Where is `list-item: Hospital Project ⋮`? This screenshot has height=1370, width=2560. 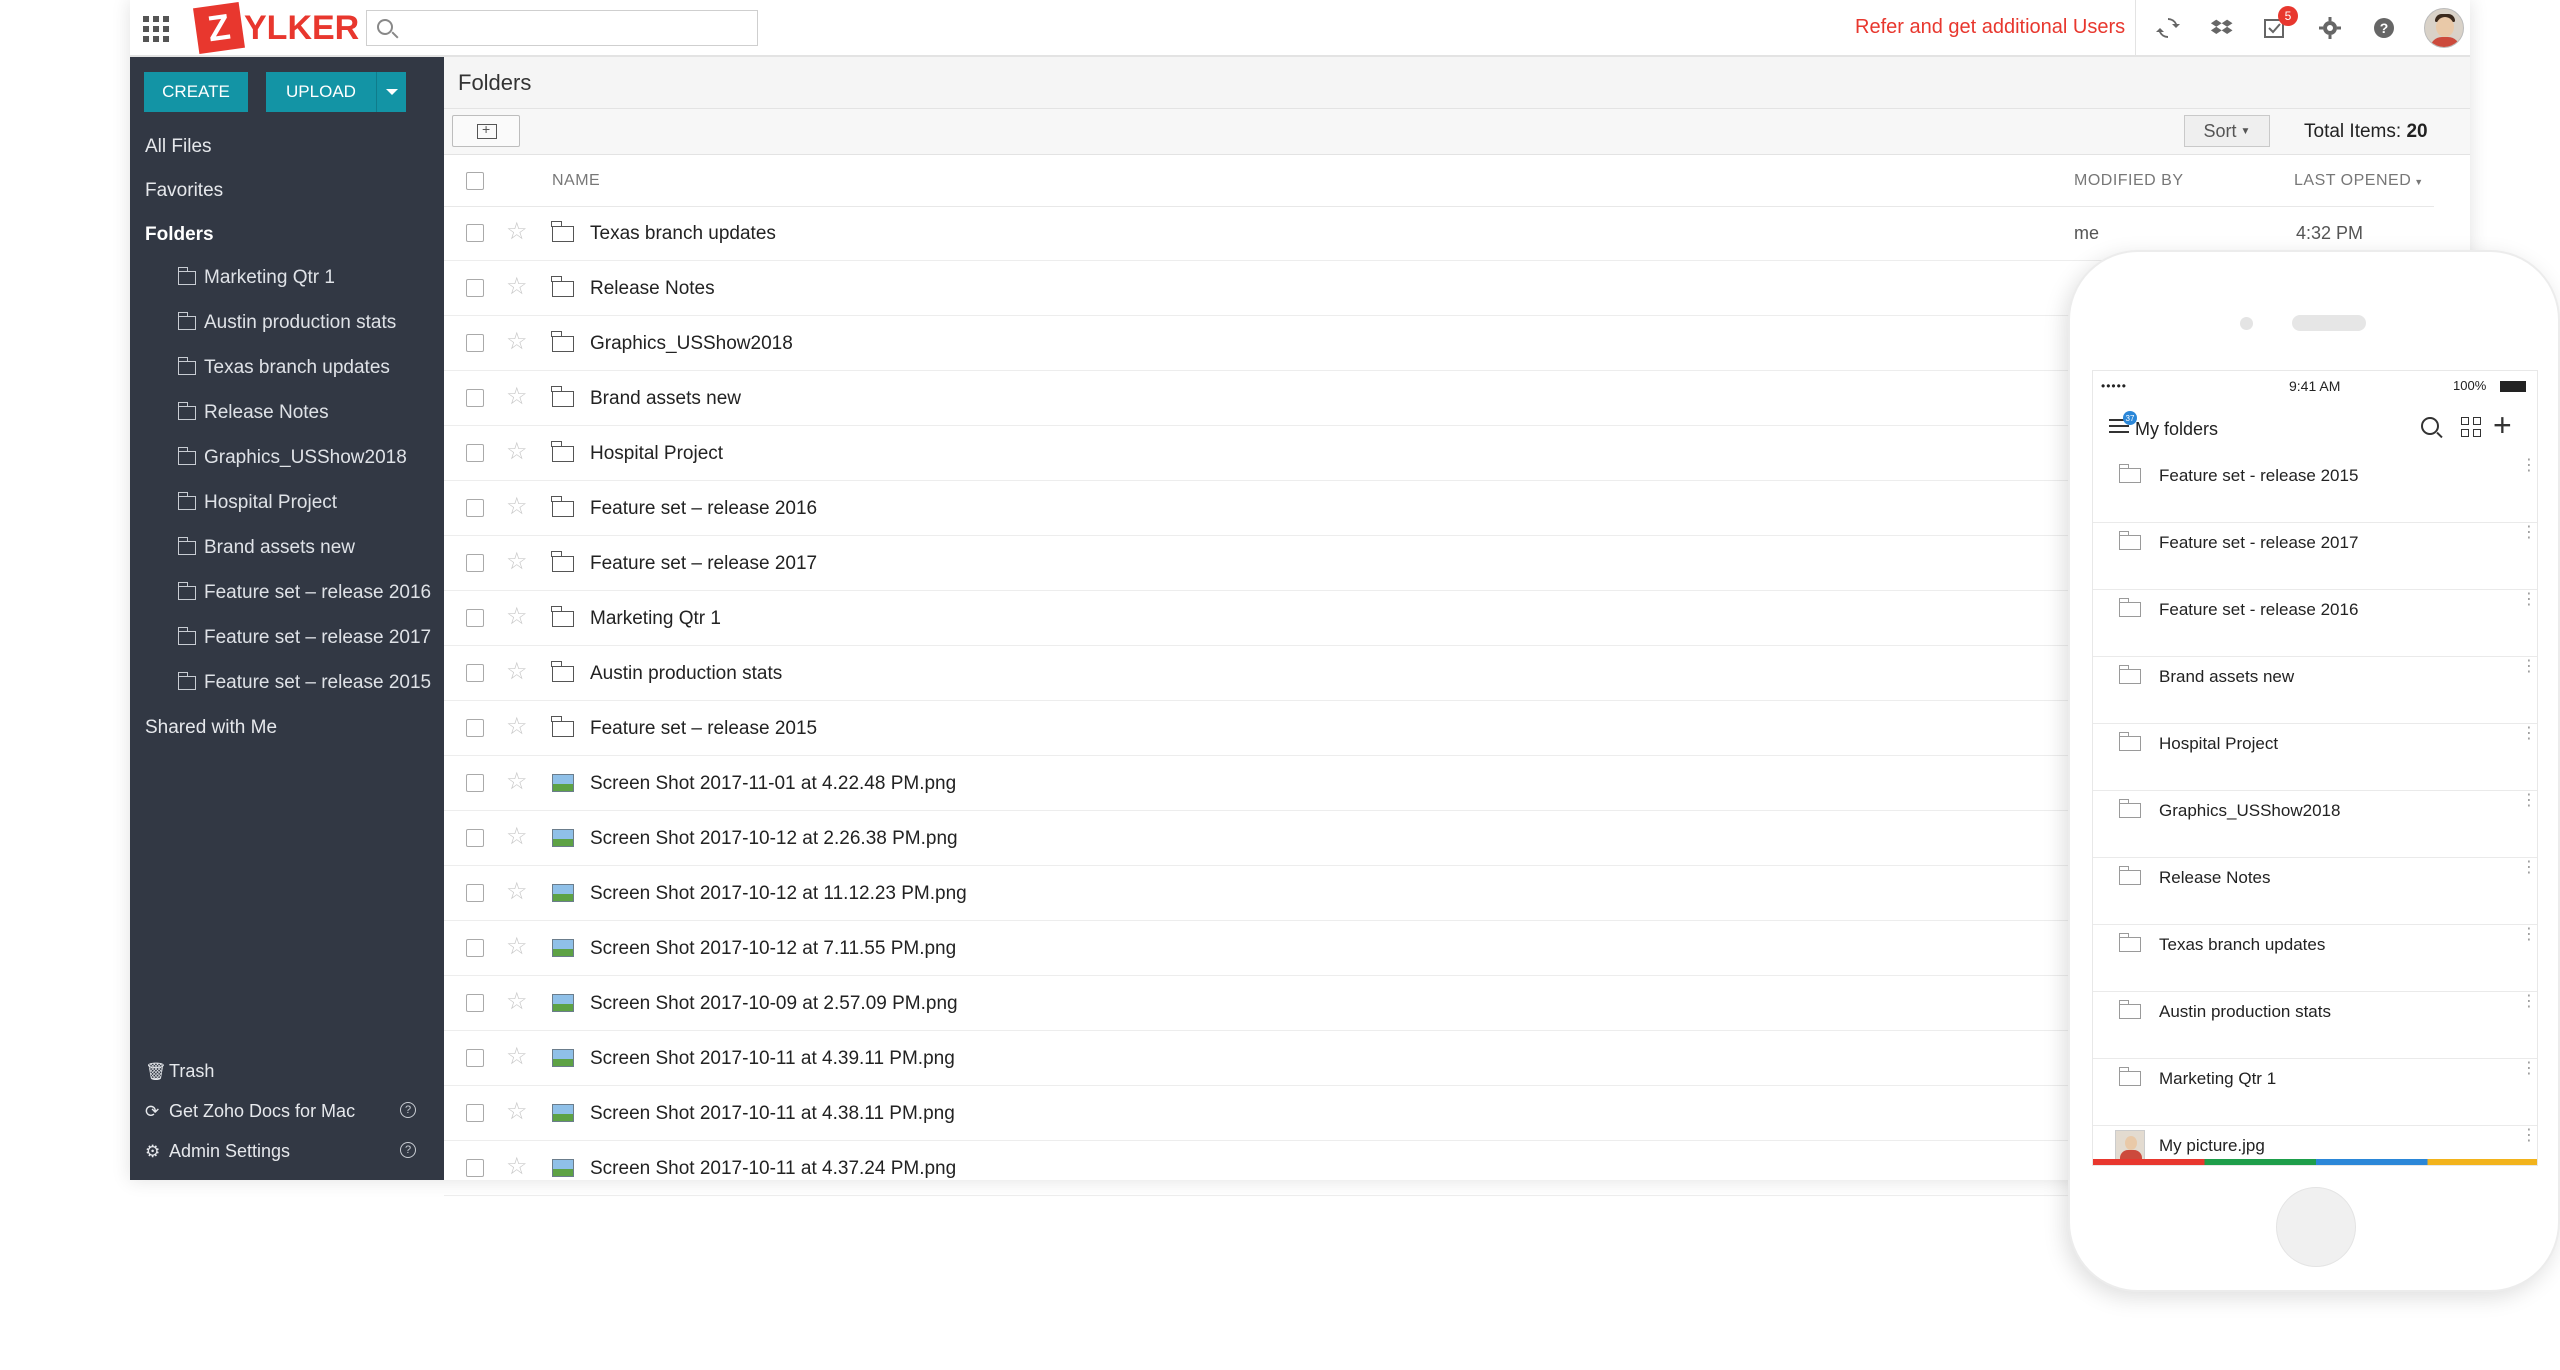
list-item: Hospital Project ⋮ is located at coordinates (2315, 757).